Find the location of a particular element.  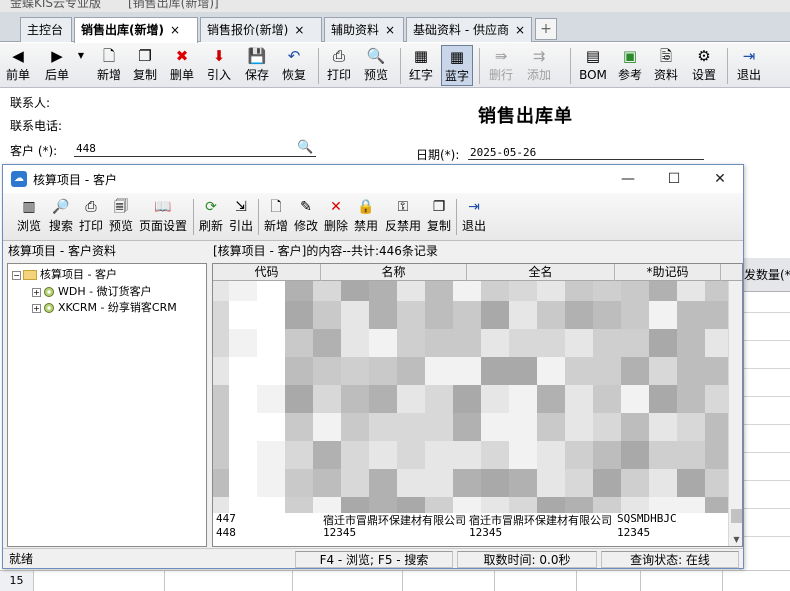

reference-button: ▣ 参考 is located at coordinates (630, 65).